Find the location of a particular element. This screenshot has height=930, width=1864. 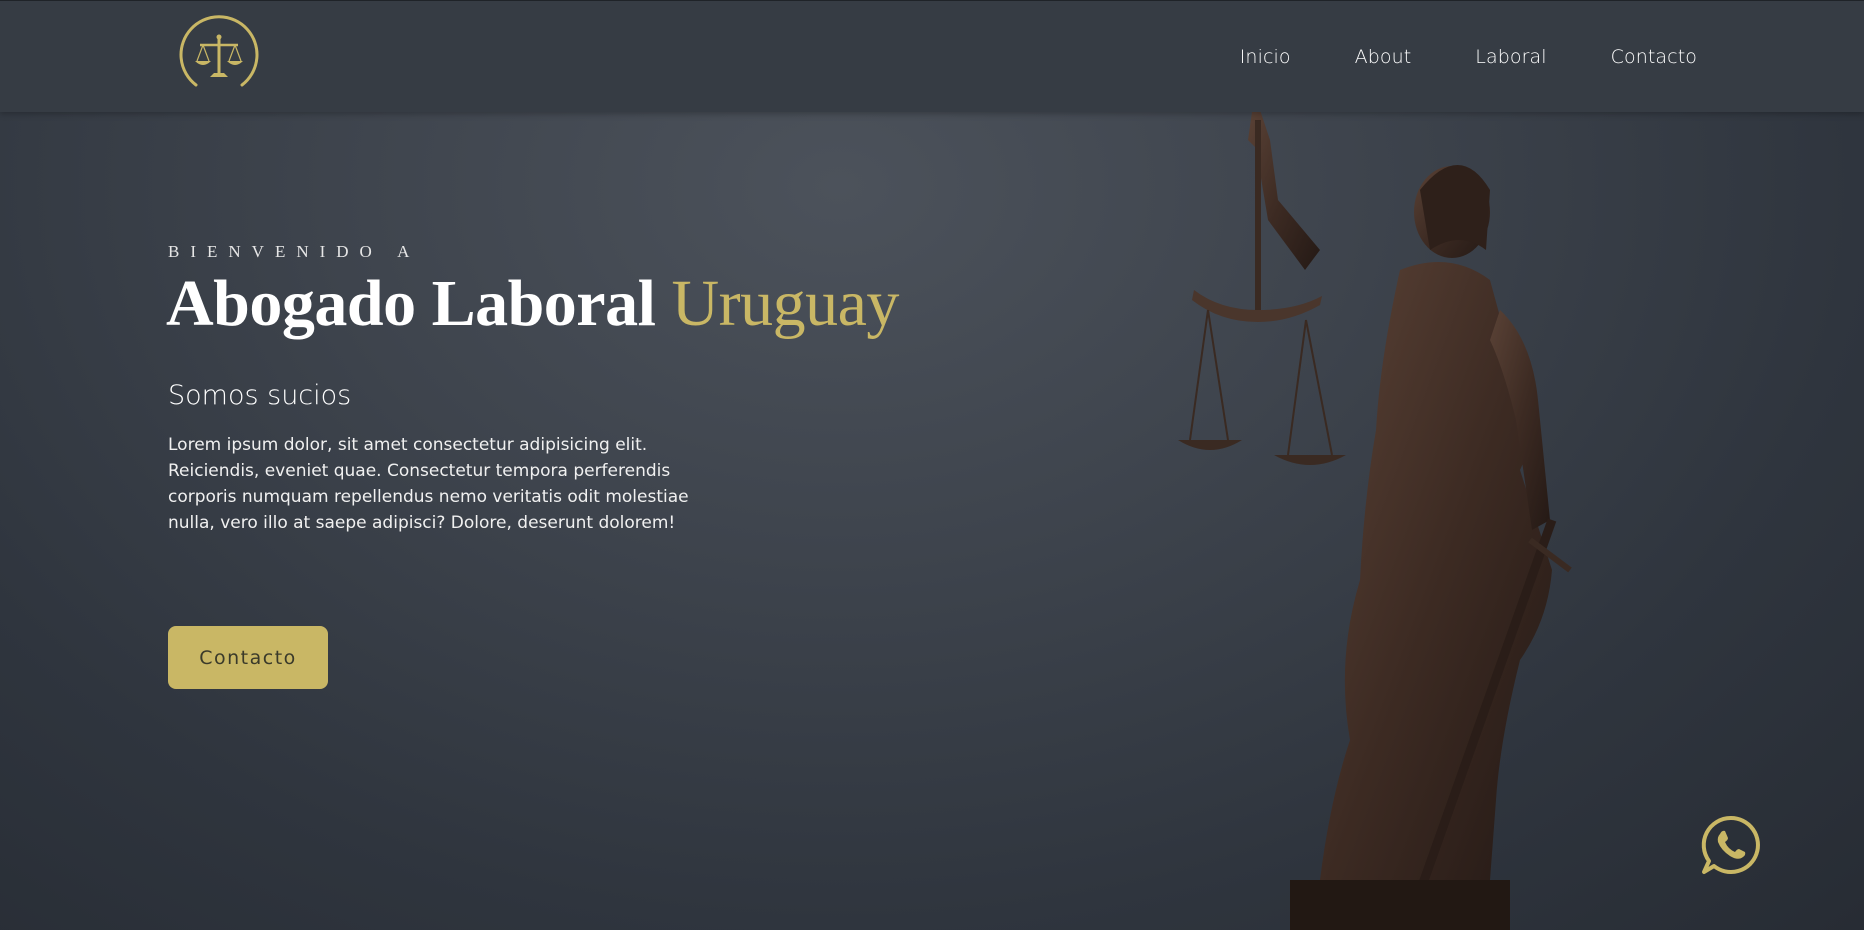

hero-eyebrow: BIENVENIDO A is located at coordinates (294, 251).